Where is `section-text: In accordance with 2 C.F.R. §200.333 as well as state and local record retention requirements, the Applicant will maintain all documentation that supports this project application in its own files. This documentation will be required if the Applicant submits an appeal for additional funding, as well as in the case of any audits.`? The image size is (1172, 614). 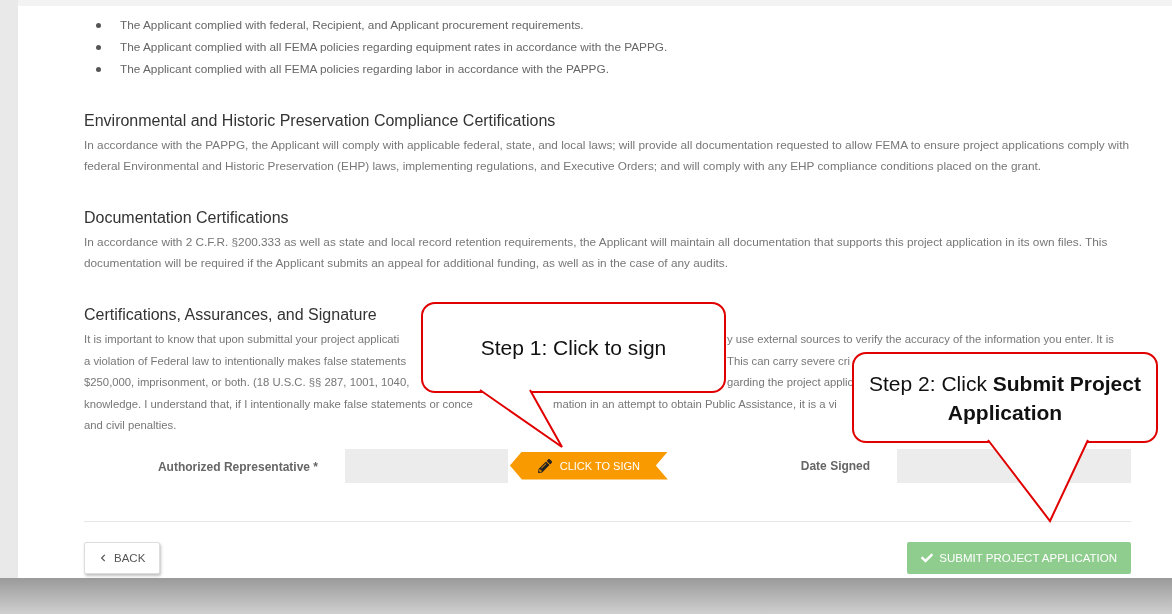
section-text: In accordance with 2 C.F.R. §200.333 as well as state and local record retention requirements, the Applicant will maintain all documentation that supports this project application in its own files. This documentation will be required if the Applicant submits an appeal for additional funding, as well as in the case of any audits. is located at coordinates (596, 253).